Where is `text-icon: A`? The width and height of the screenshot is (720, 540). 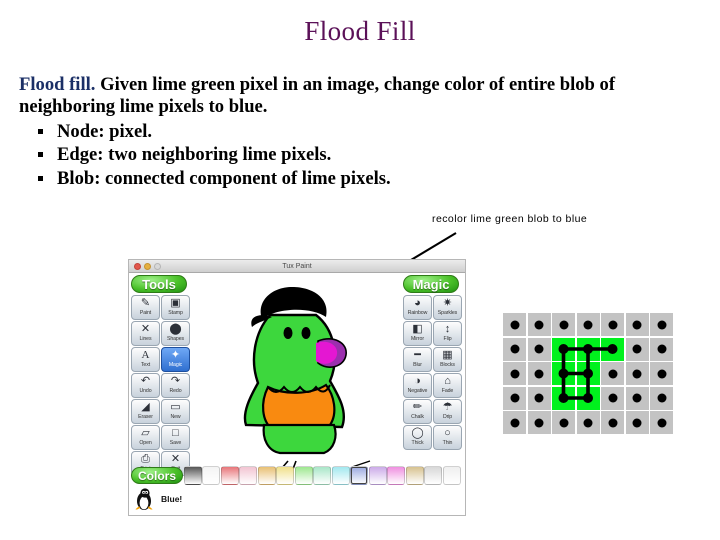 text-icon: A is located at coordinates (145, 355).